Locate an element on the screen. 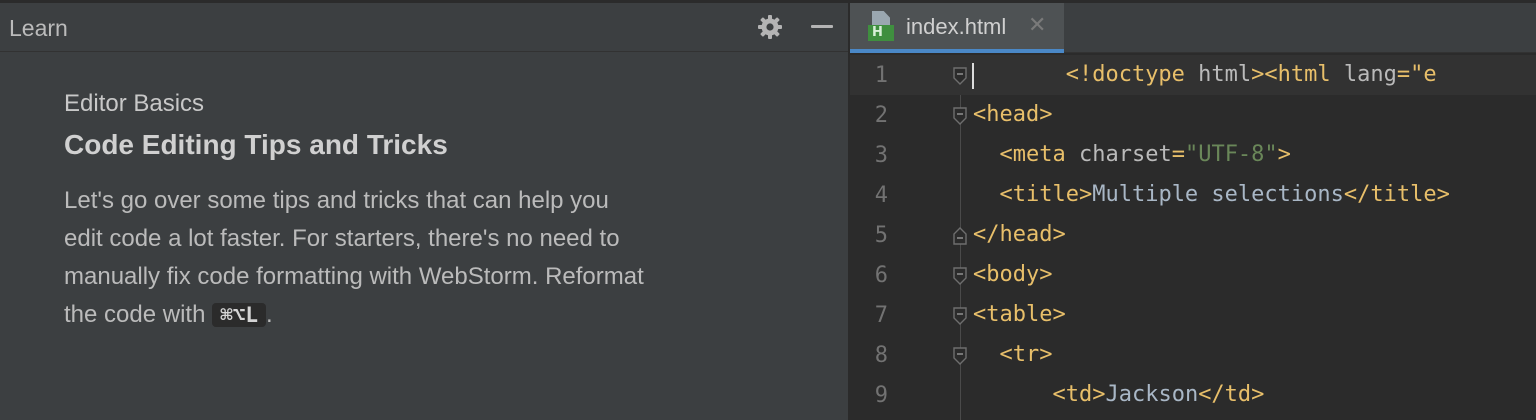 Image resolution: width=1536 pixels, height=420 pixels. tab-index-html: H index.html ✕ is located at coordinates (957, 28).